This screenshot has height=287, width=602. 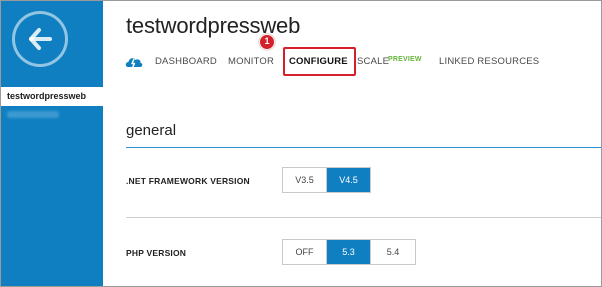 I want to click on preview-badge: PREVIEW, so click(x=405, y=59).